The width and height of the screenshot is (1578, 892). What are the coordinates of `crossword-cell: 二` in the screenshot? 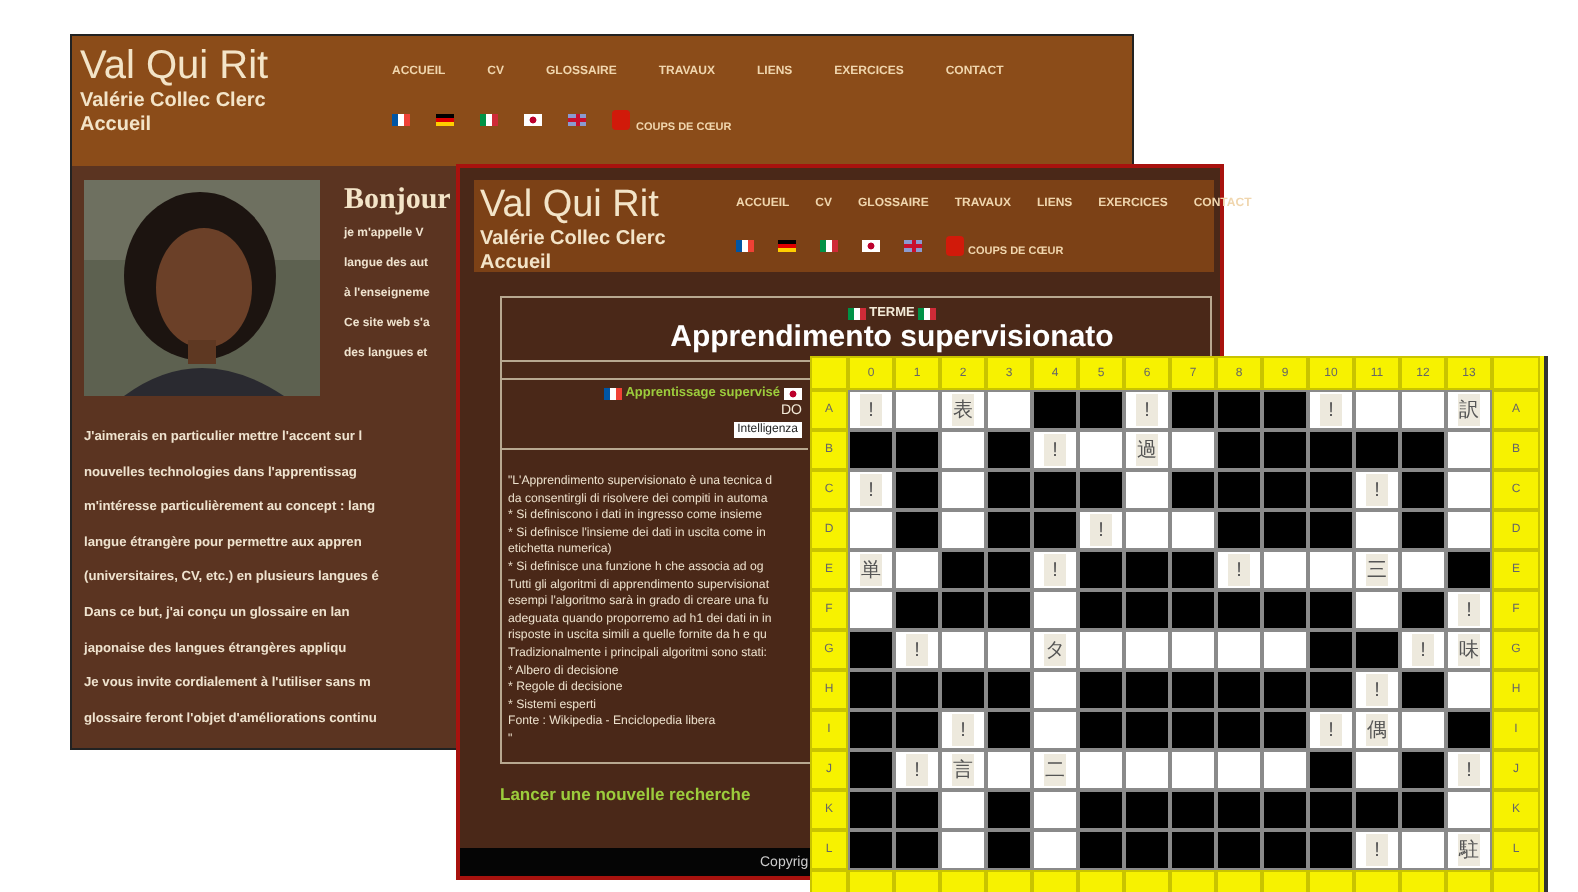 It's located at (1055, 770).